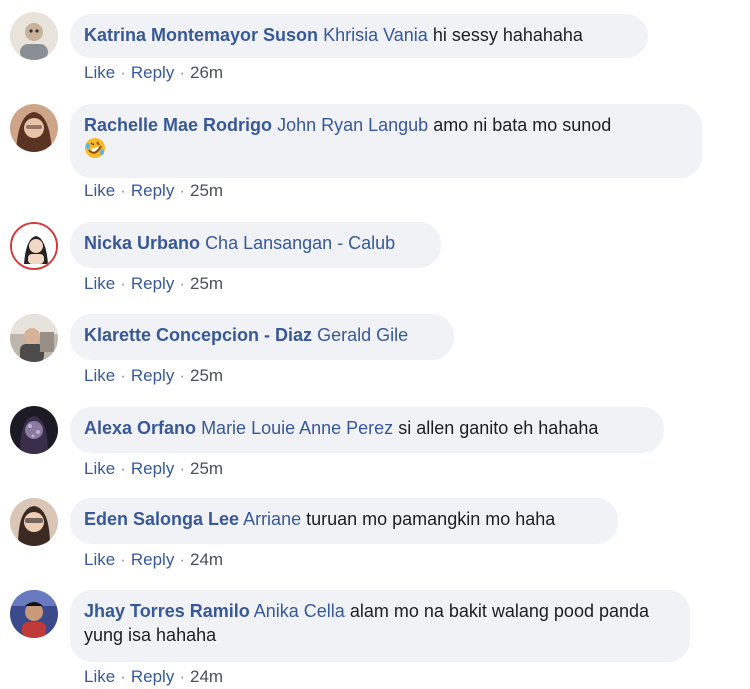 The image size is (750, 689). What do you see at coordinates (142, 243) in the screenshot?
I see `comment-author: Nicka Urbano` at bounding box center [142, 243].